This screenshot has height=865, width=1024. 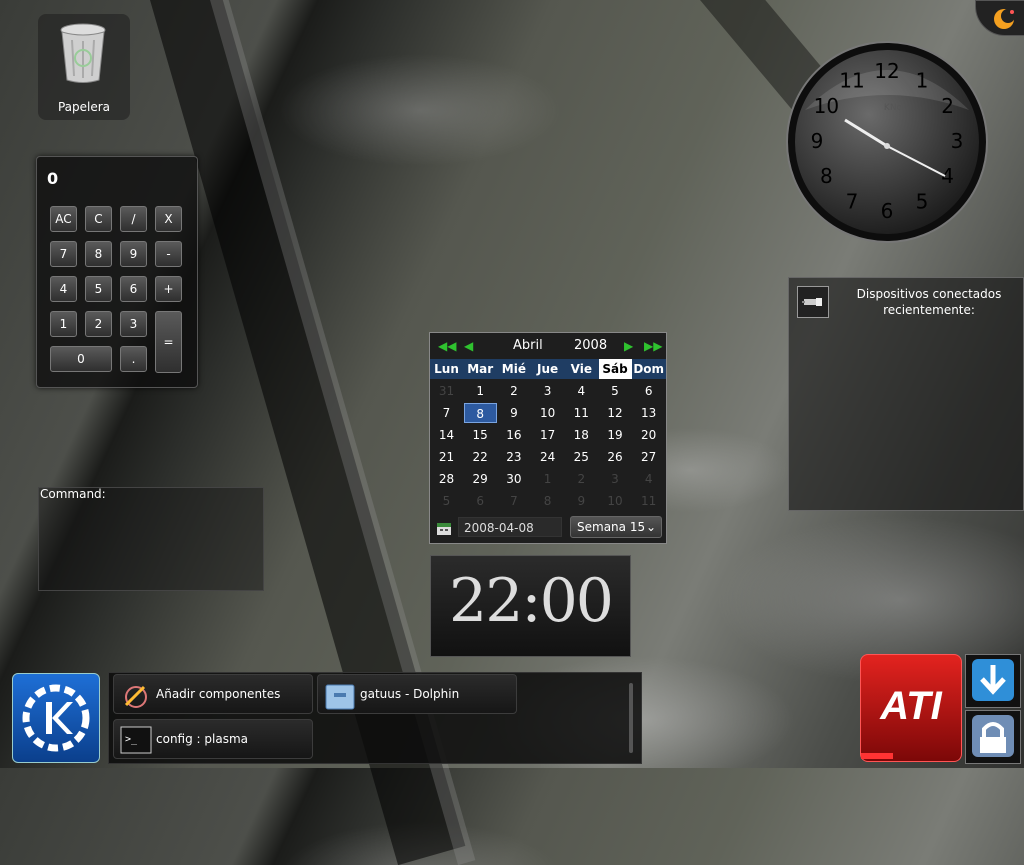 What do you see at coordinates (98, 219) in the screenshot?
I see `calc-button-c: C` at bounding box center [98, 219].